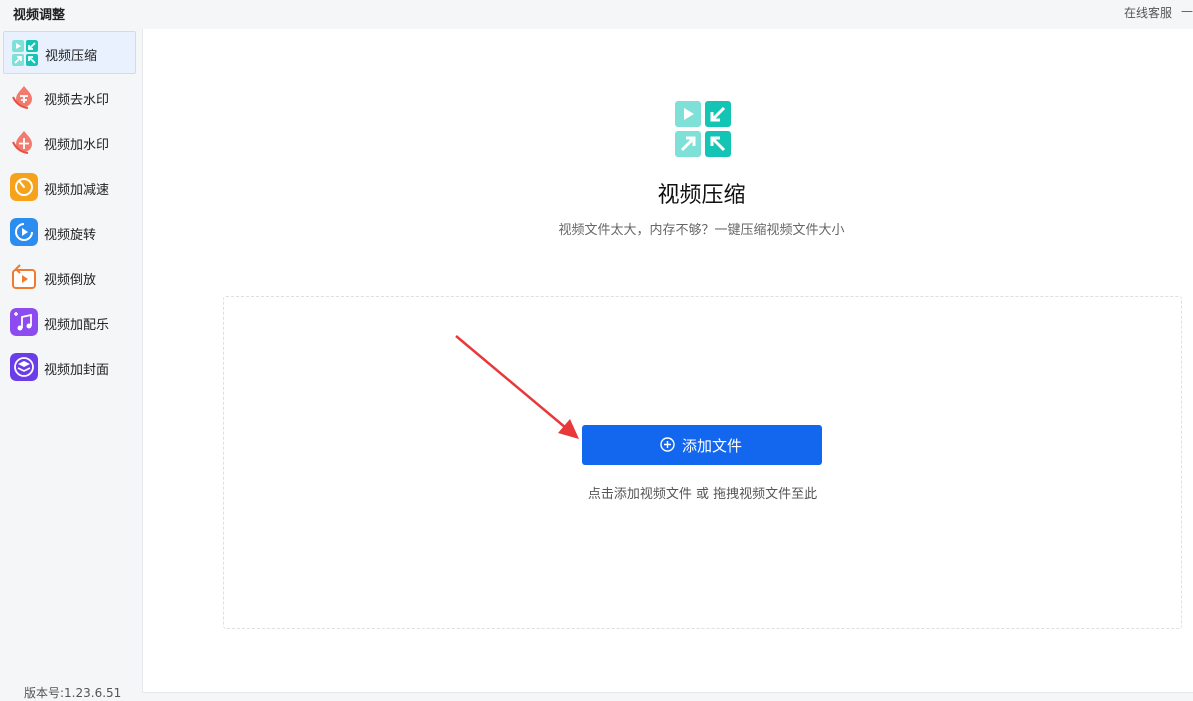 This screenshot has height=701, width=1193. What do you see at coordinates (77, 325) in the screenshot?
I see `sidebar-item-label: 视频加配乐` at bounding box center [77, 325].